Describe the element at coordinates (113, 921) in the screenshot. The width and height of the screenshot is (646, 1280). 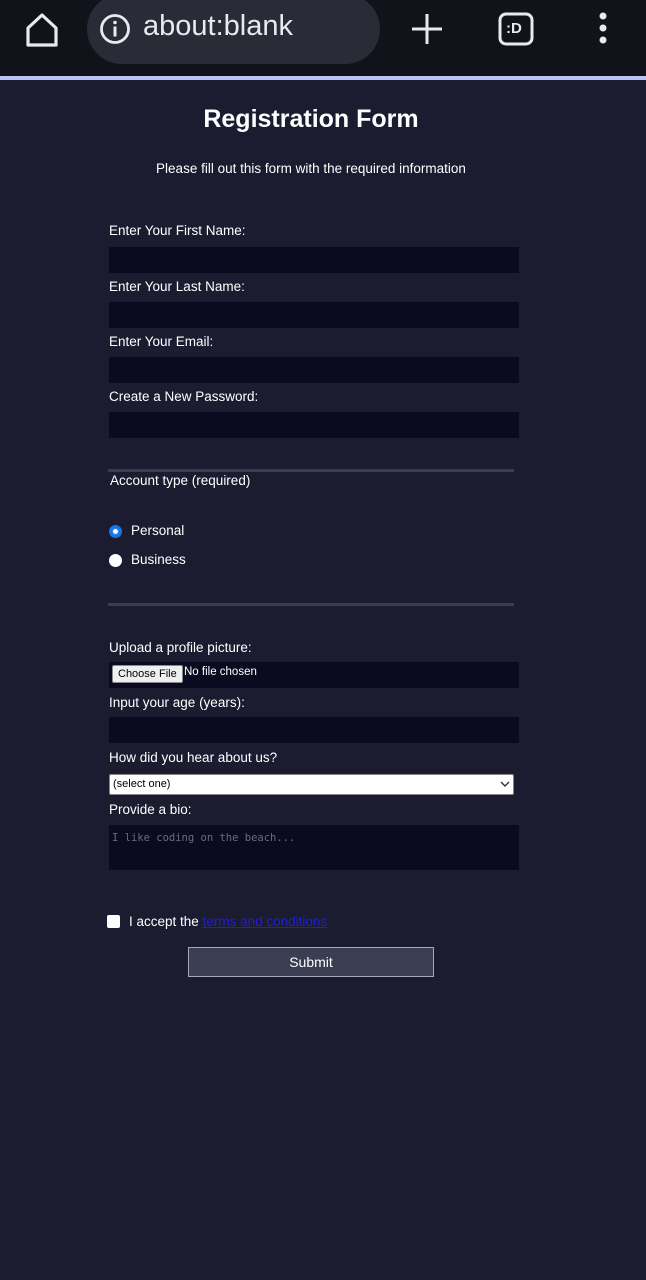
I see `terms-checkbox` at that location.